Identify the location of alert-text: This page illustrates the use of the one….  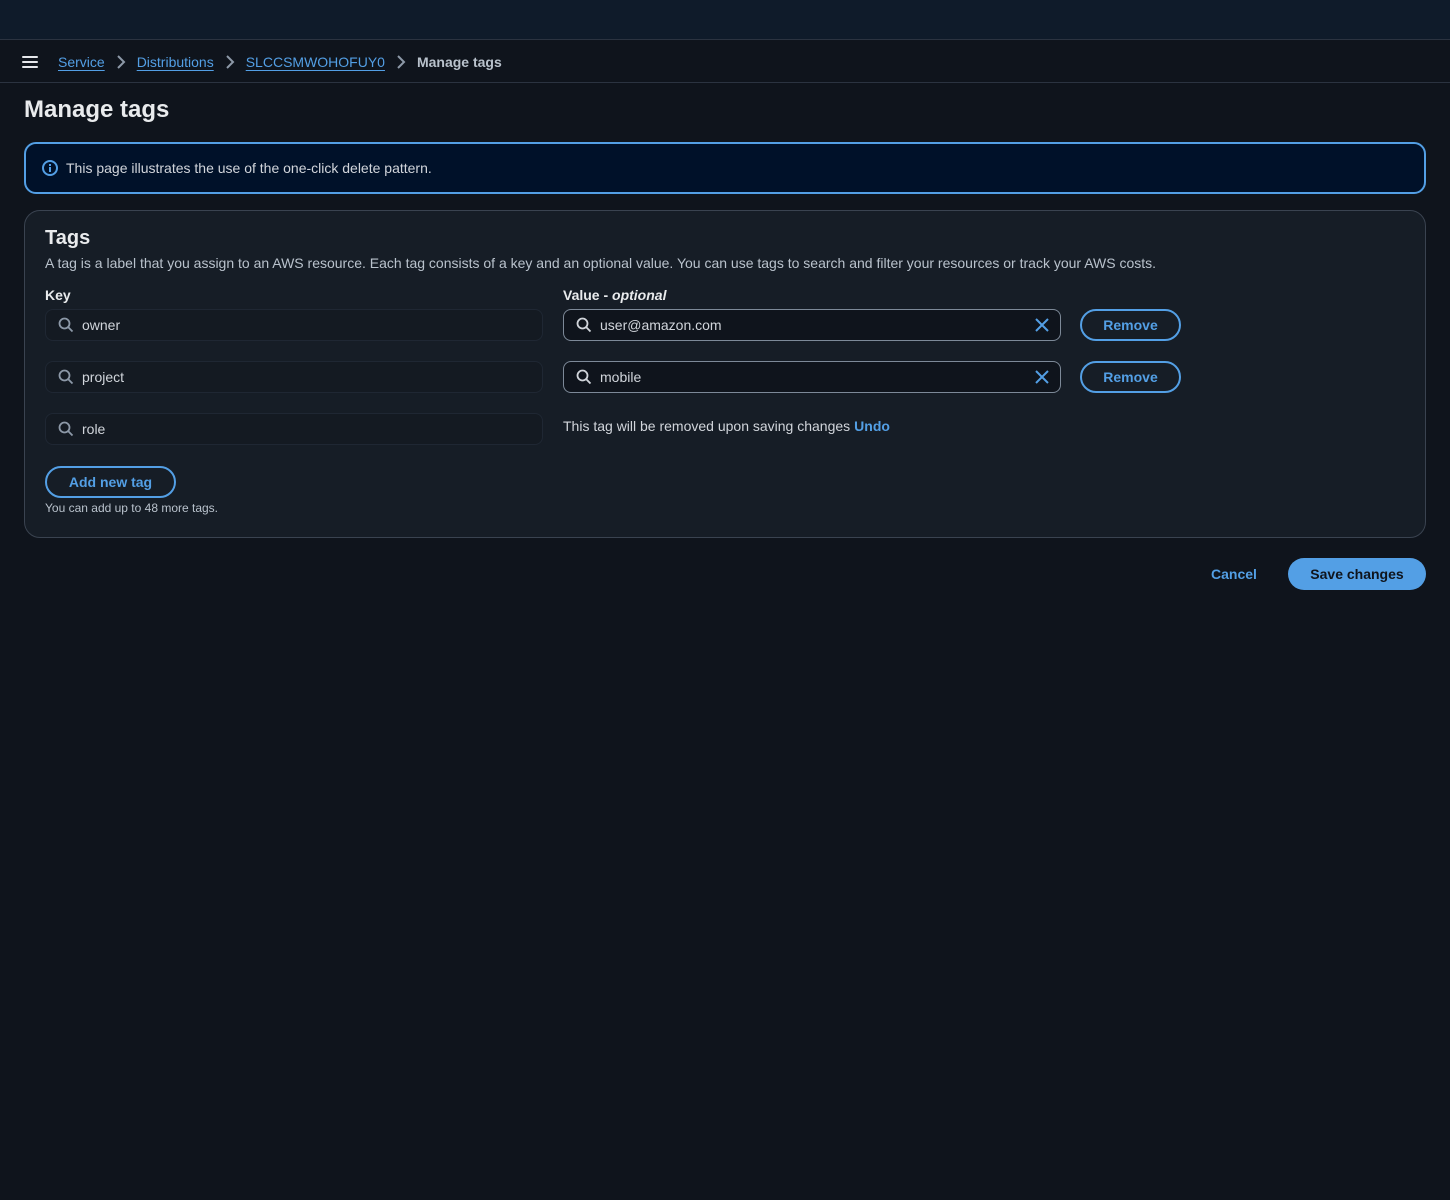
(249, 168).